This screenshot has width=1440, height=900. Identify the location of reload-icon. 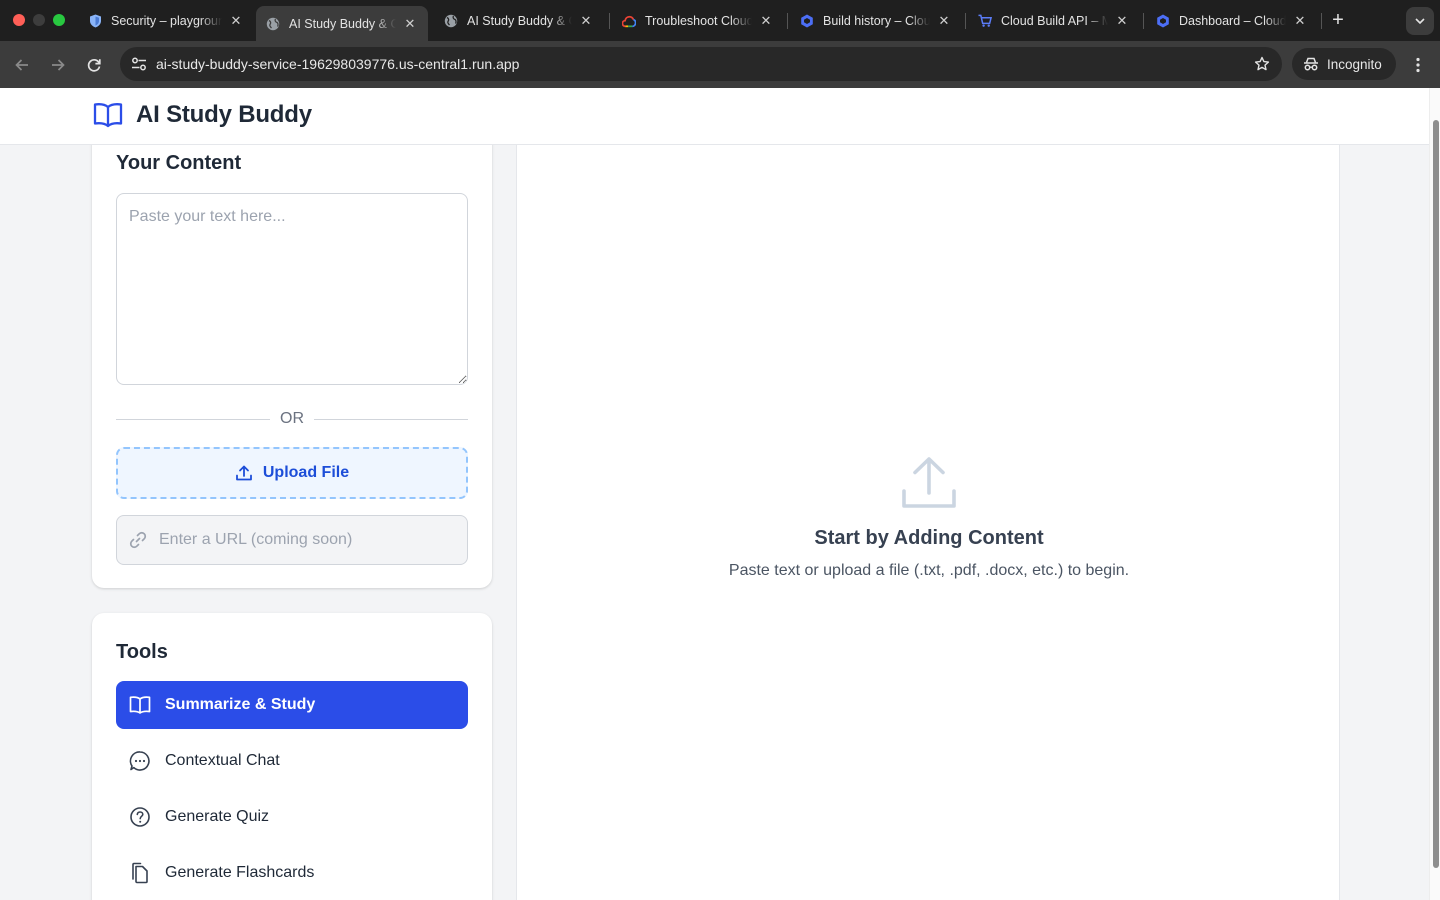
(94, 65).